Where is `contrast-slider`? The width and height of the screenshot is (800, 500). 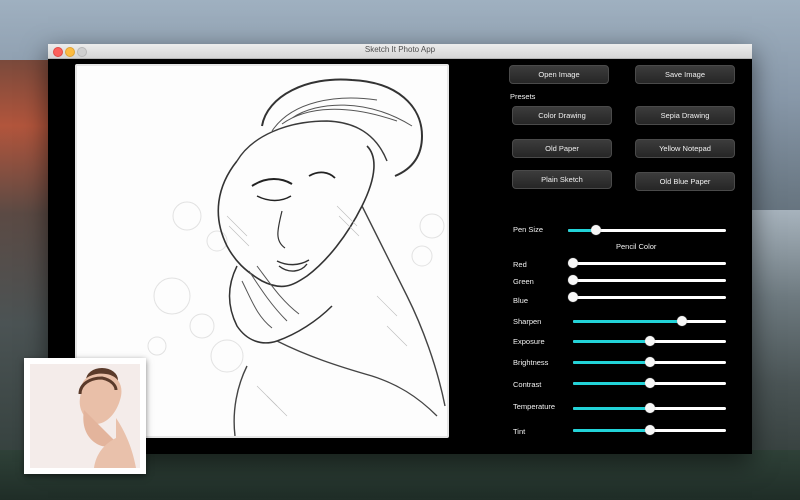 contrast-slider is located at coordinates (649, 383).